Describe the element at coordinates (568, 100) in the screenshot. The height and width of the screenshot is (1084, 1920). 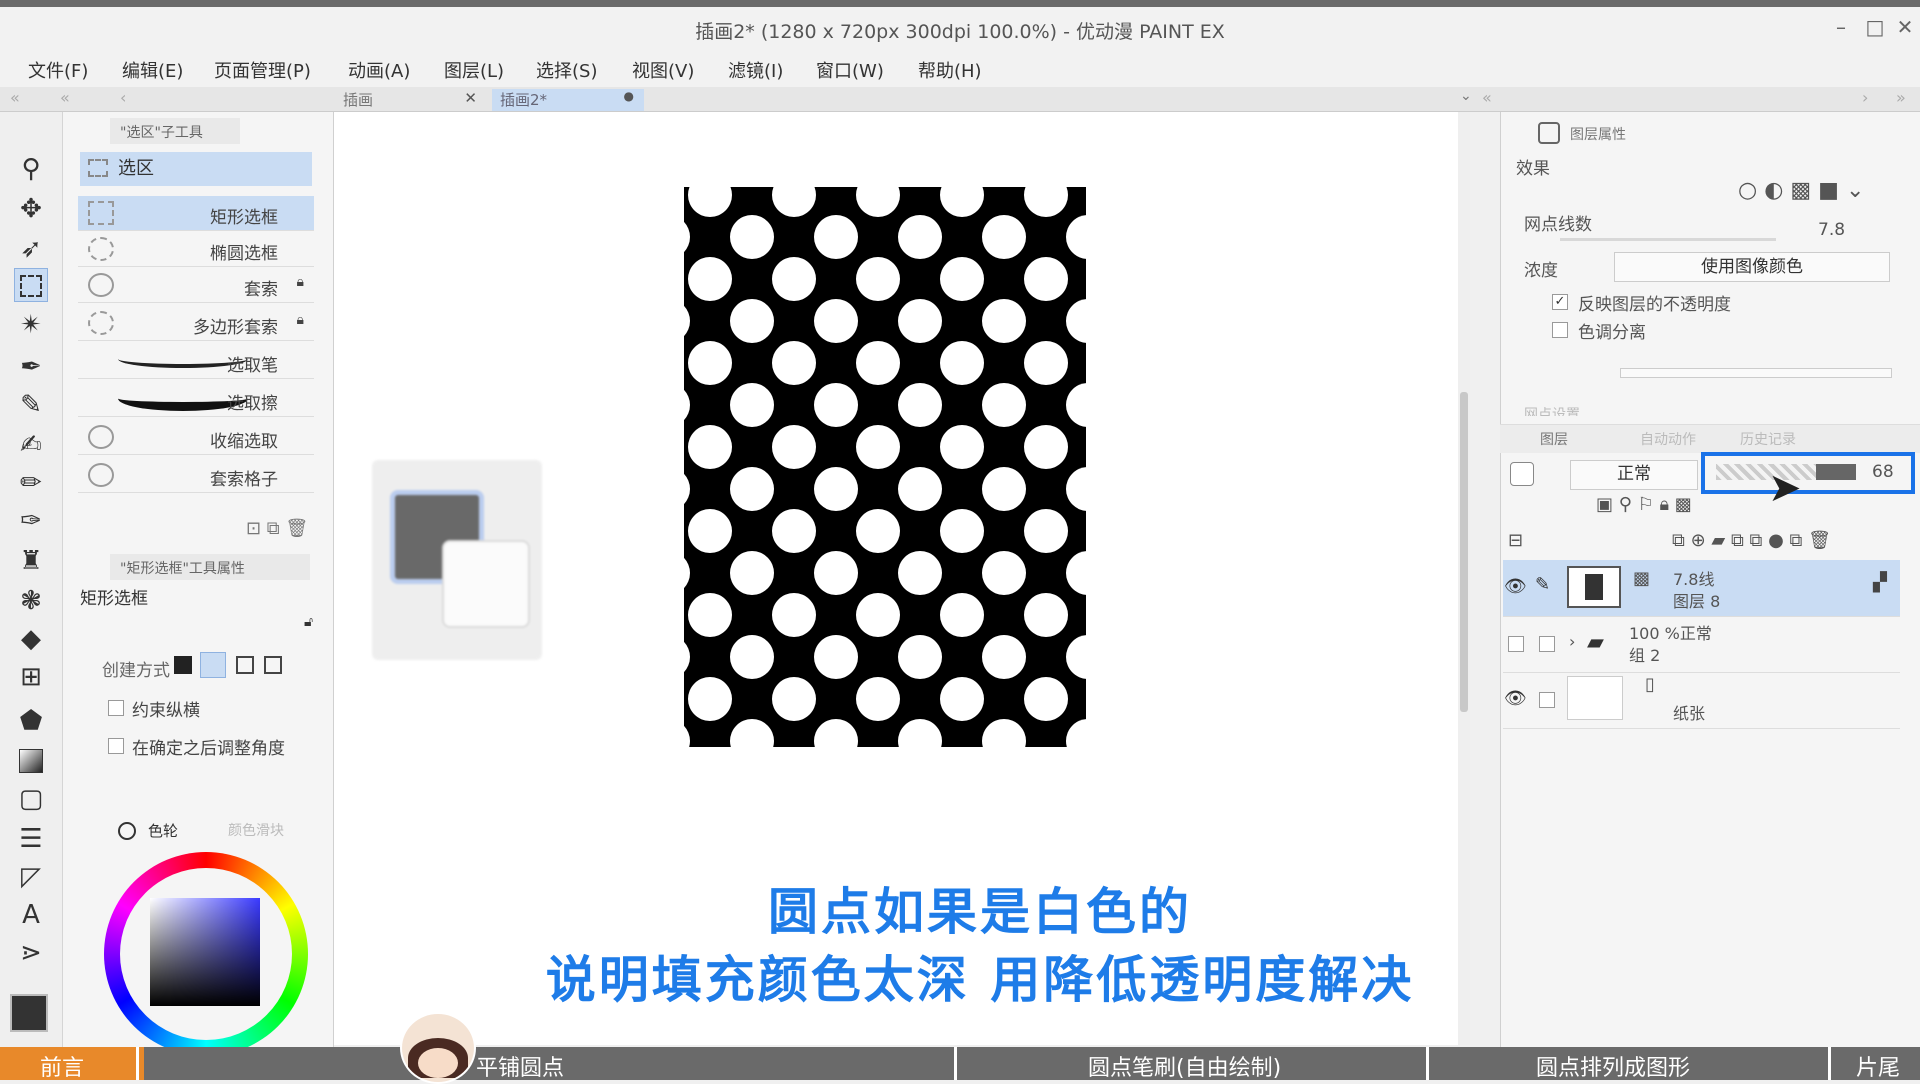
I see `tab-illustration-2: 插画2* ●` at that location.